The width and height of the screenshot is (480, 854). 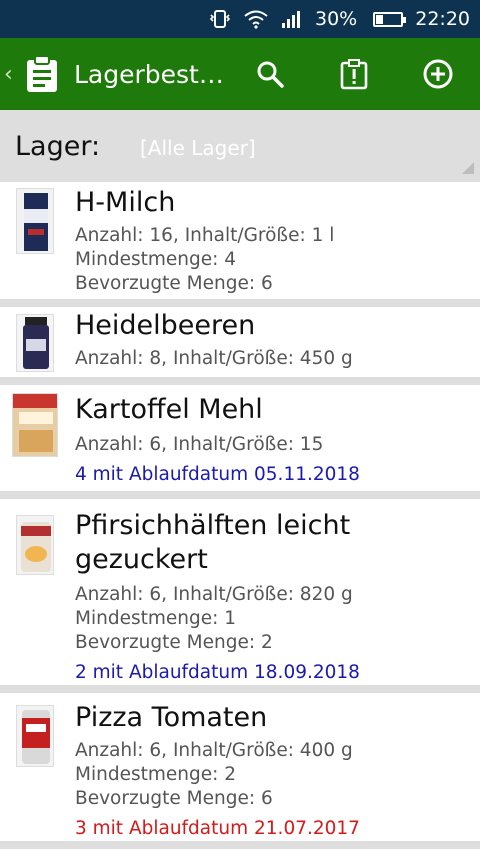 What do you see at coordinates (217, 672) in the screenshot?
I see `item-expiry: 2 mit Ablaufdatum 18.09.2018` at bounding box center [217, 672].